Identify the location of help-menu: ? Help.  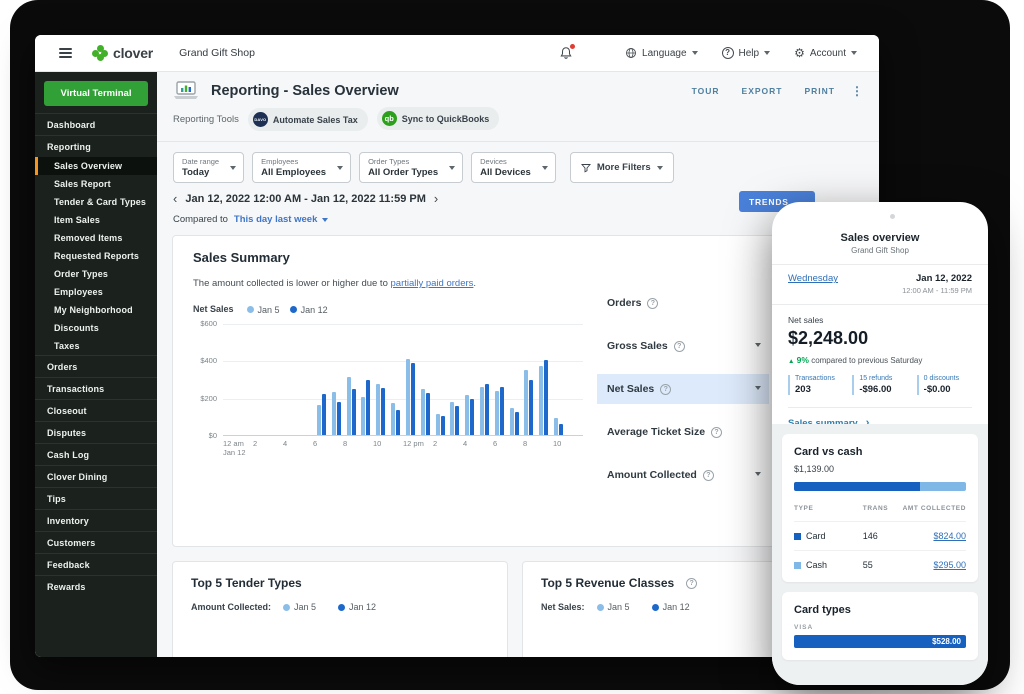
(746, 53).